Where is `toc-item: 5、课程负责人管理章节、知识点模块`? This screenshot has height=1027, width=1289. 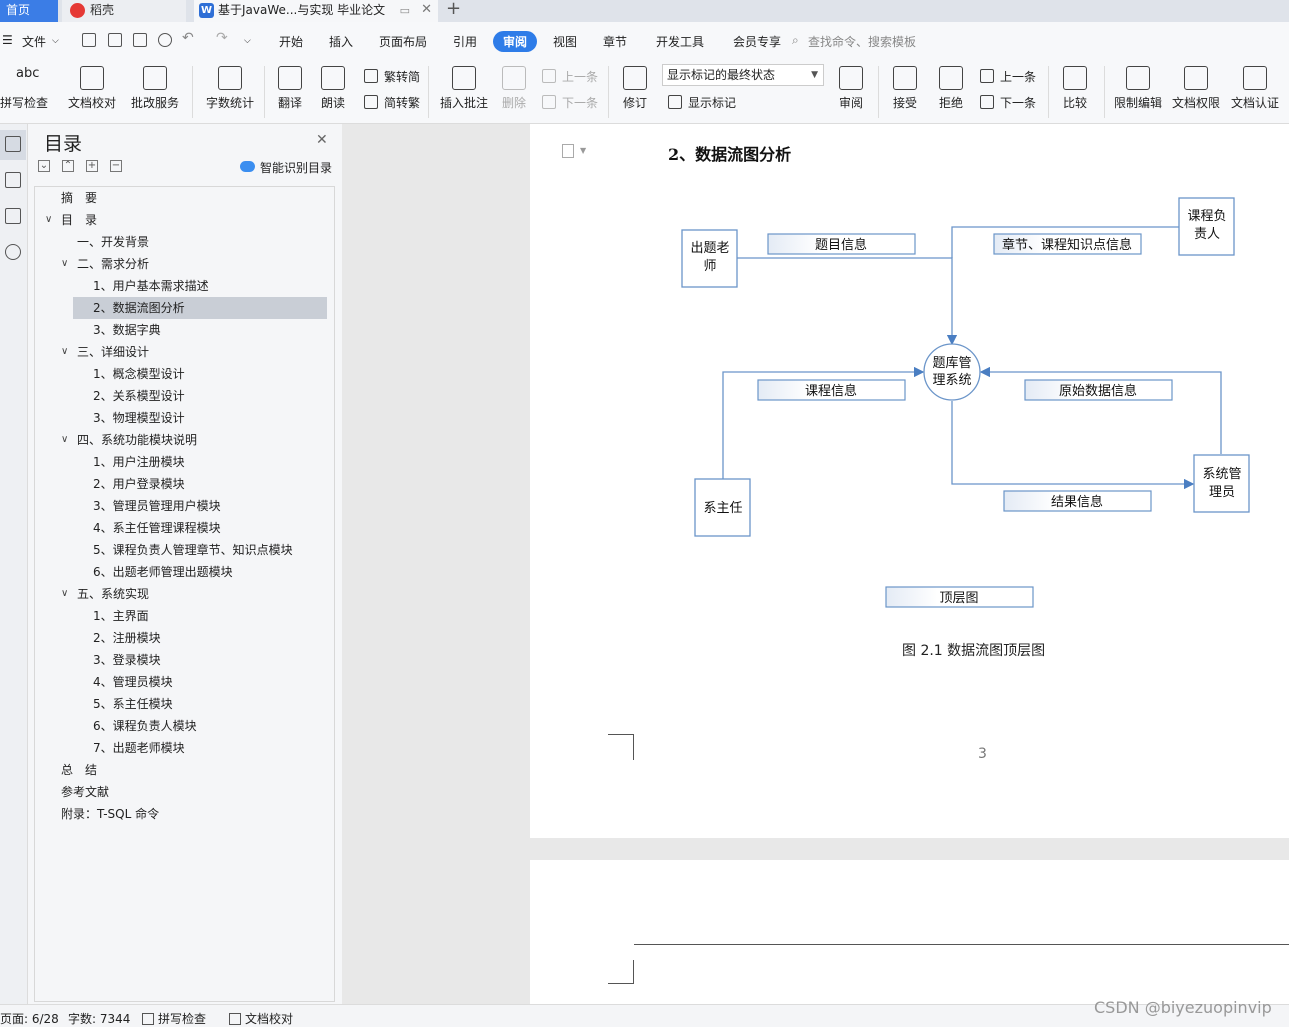
toc-item: 5、课程负责人管理章节、知识点模块 is located at coordinates (184, 550).